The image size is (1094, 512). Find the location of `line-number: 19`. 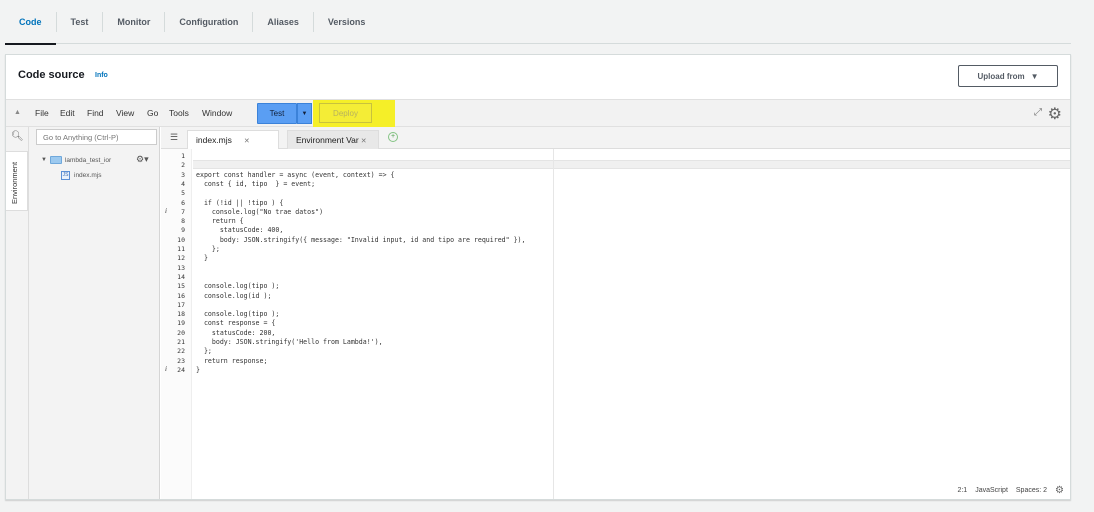

line-number: 19 is located at coordinates (181, 323).